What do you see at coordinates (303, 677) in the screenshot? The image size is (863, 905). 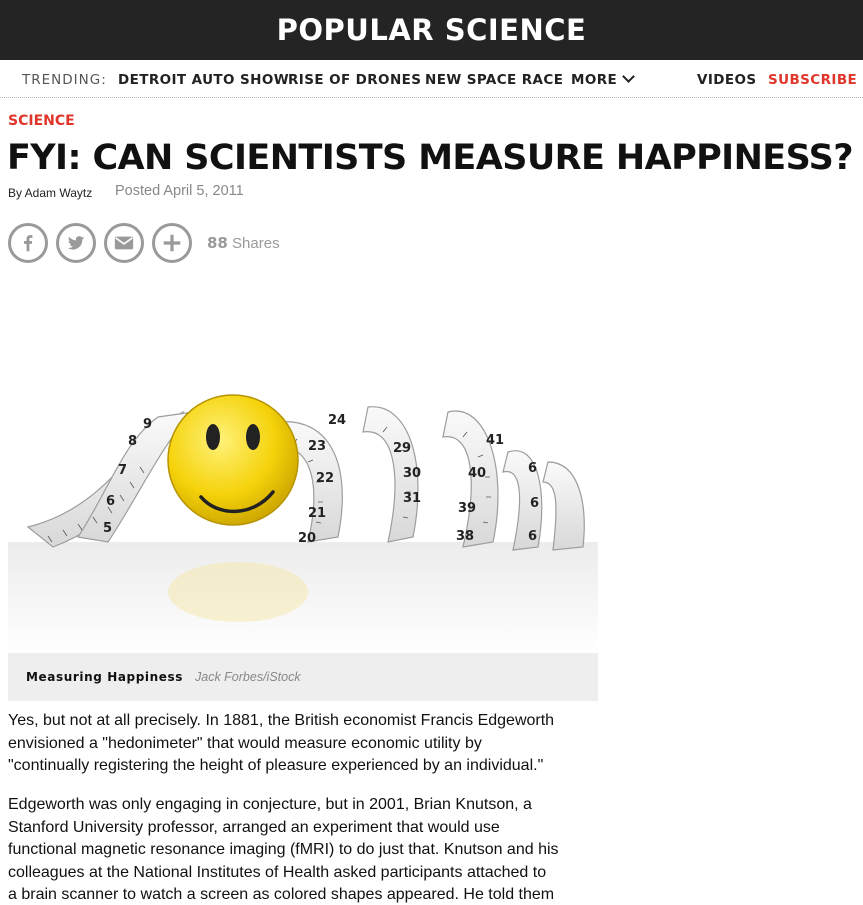 I see `image-caption: Measuring Happiness Jack Forbes/iStock` at bounding box center [303, 677].